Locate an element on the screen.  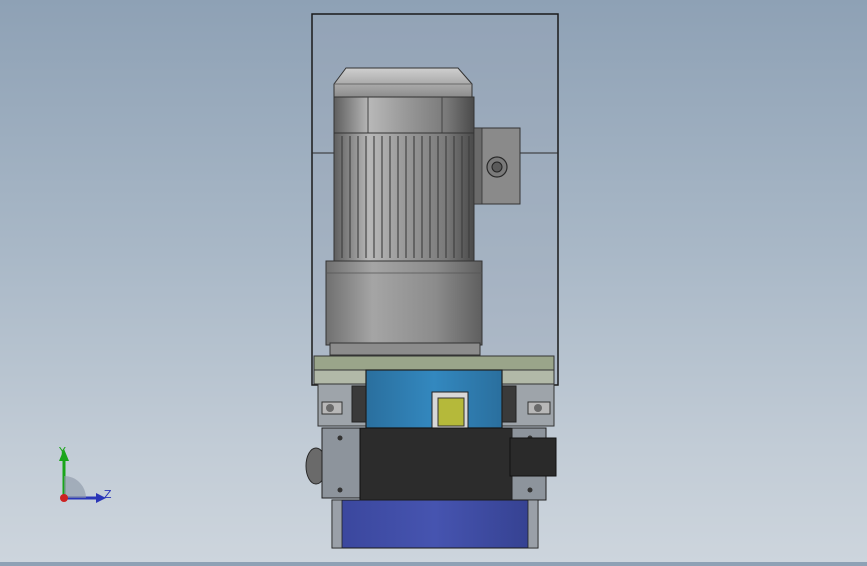
x-axis-origin is located at coordinates (64, 498).